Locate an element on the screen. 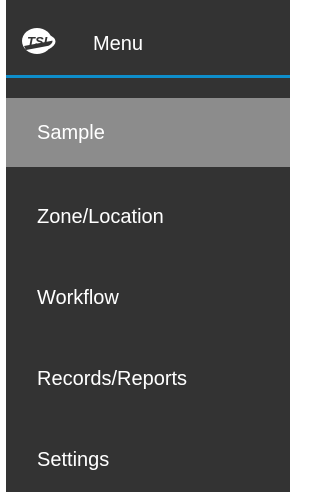  nav-item-label: Zone/Location is located at coordinates (100, 217).